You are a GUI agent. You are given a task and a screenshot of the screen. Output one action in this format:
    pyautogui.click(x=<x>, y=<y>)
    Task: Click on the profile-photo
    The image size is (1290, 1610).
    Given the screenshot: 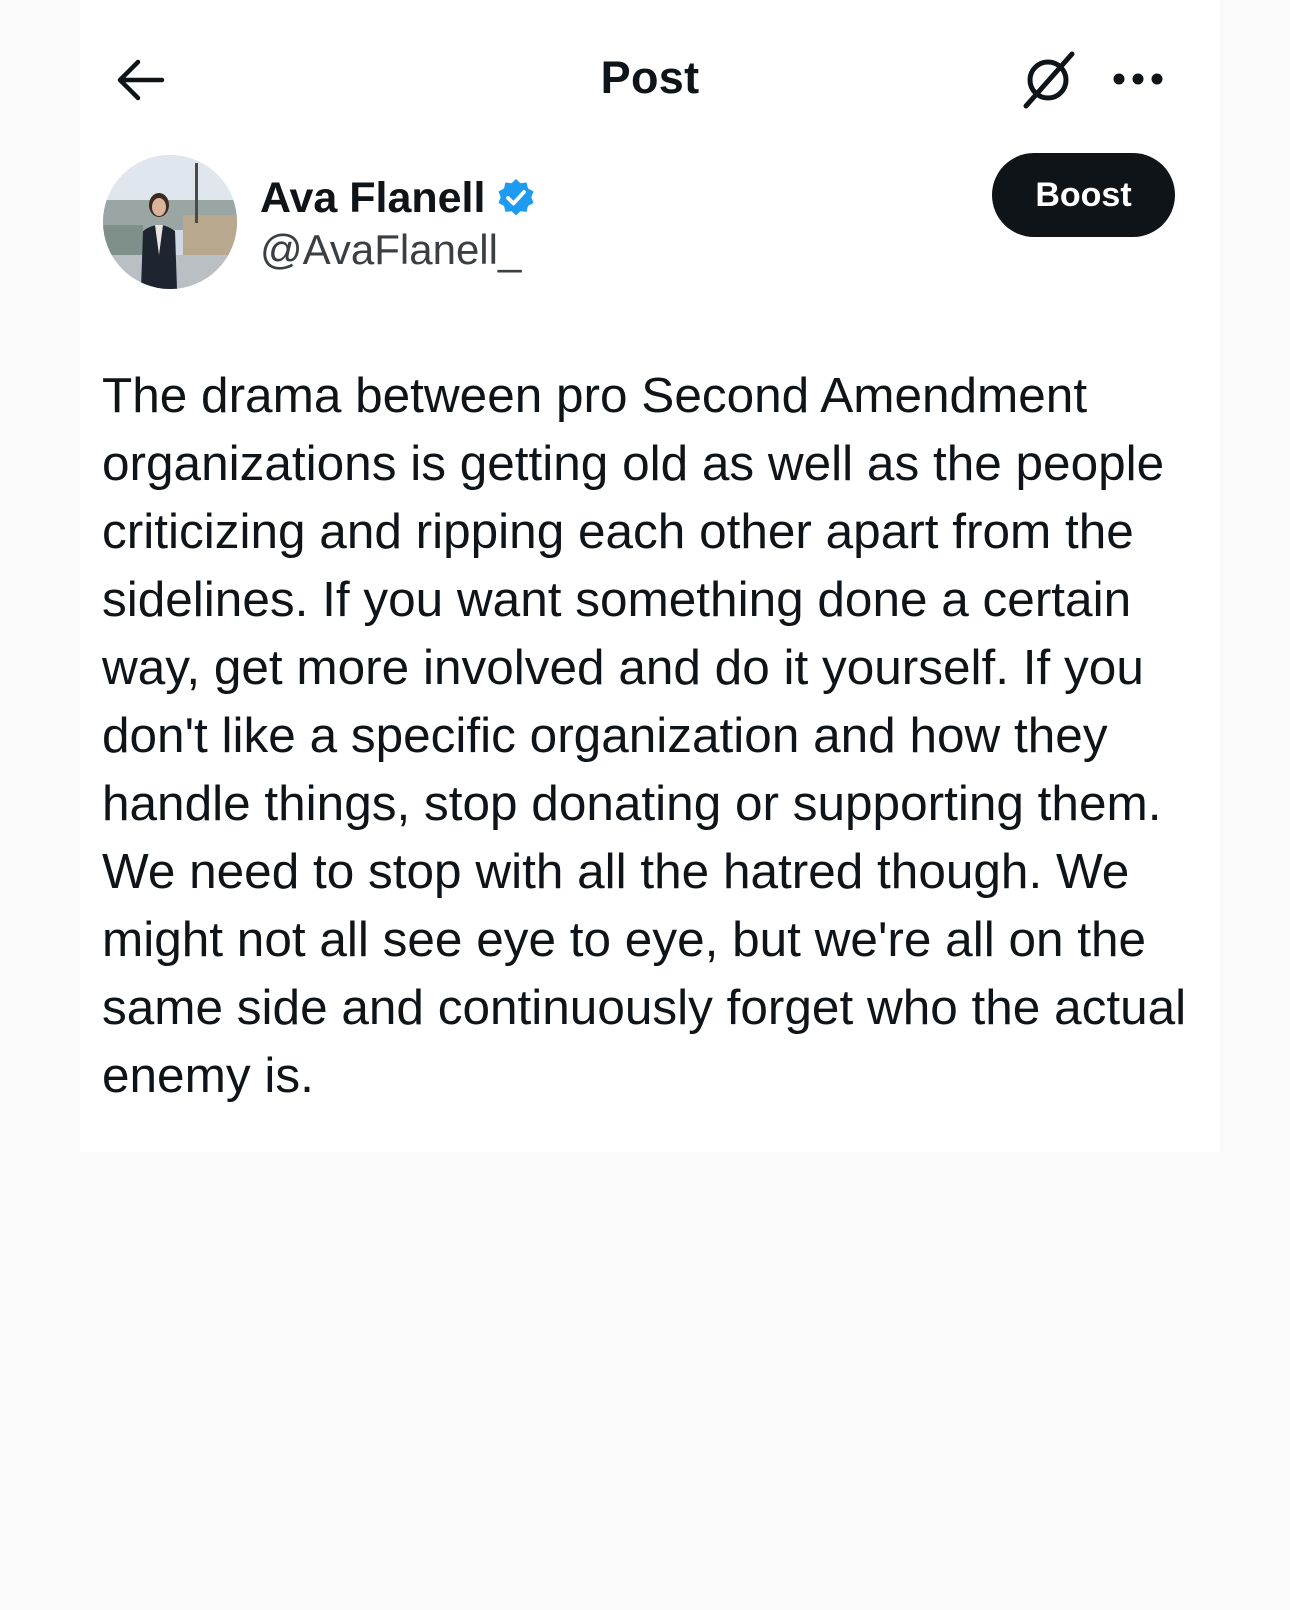 What is the action you would take?
    pyautogui.click(x=170, y=222)
    